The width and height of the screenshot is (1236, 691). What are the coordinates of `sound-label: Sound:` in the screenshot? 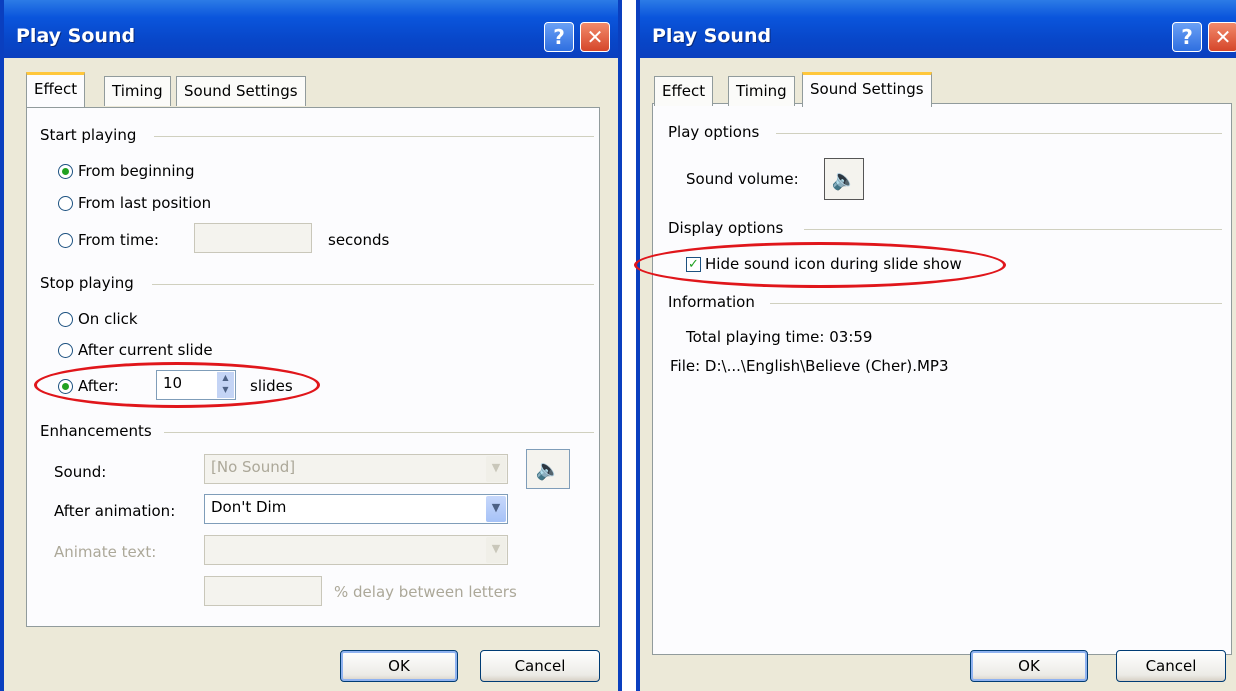 It's located at (80, 472).